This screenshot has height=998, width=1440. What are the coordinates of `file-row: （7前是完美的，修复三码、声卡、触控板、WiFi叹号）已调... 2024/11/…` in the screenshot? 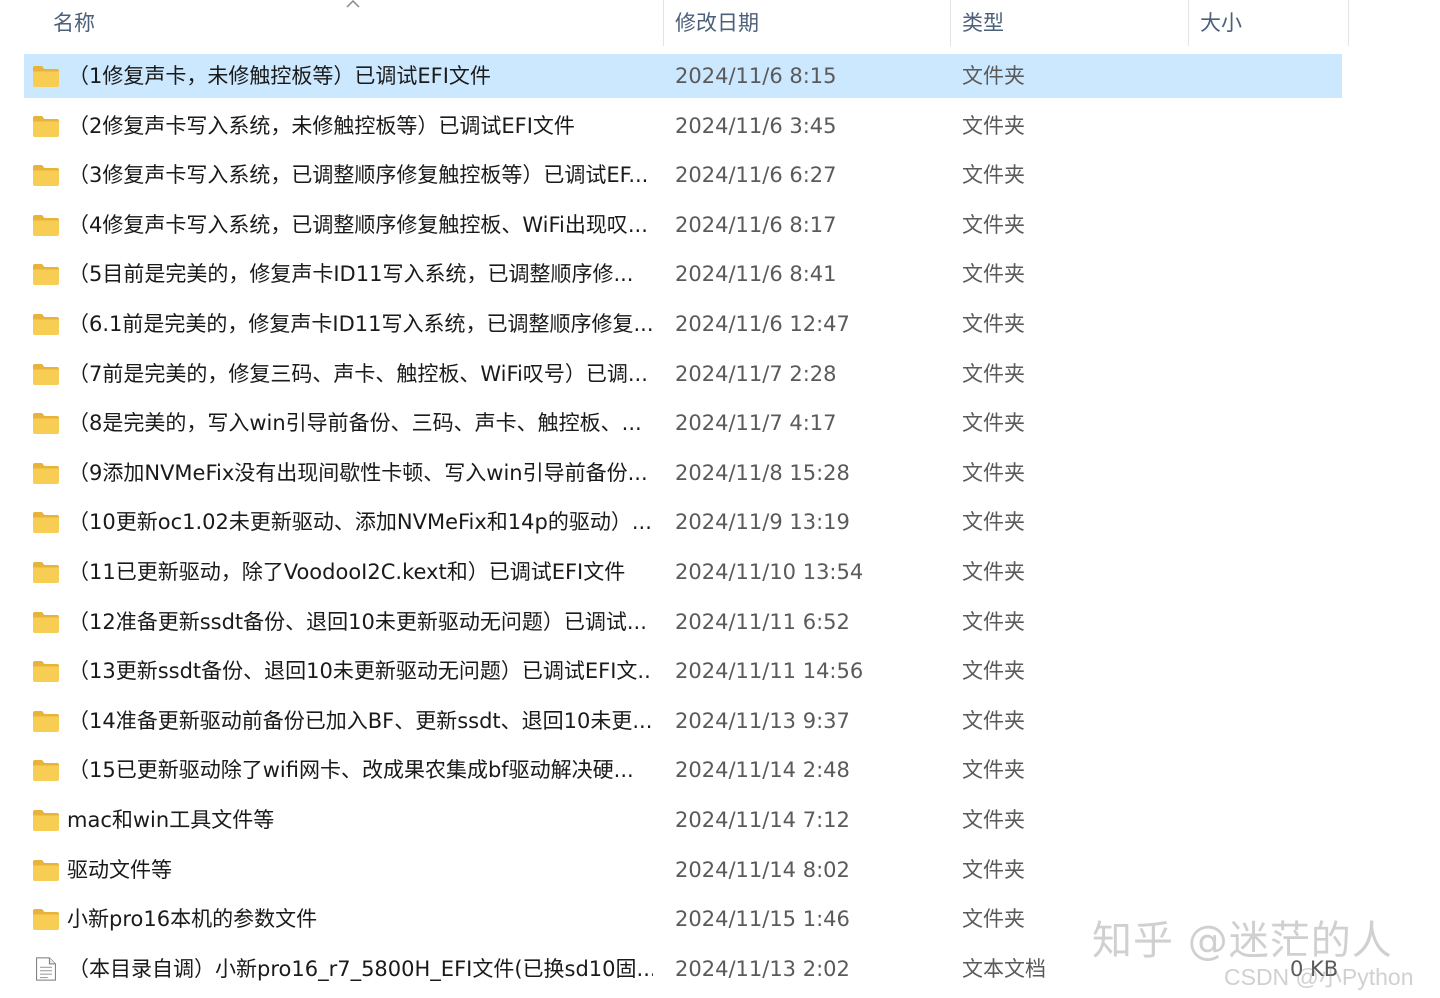 It's located at (683, 374).